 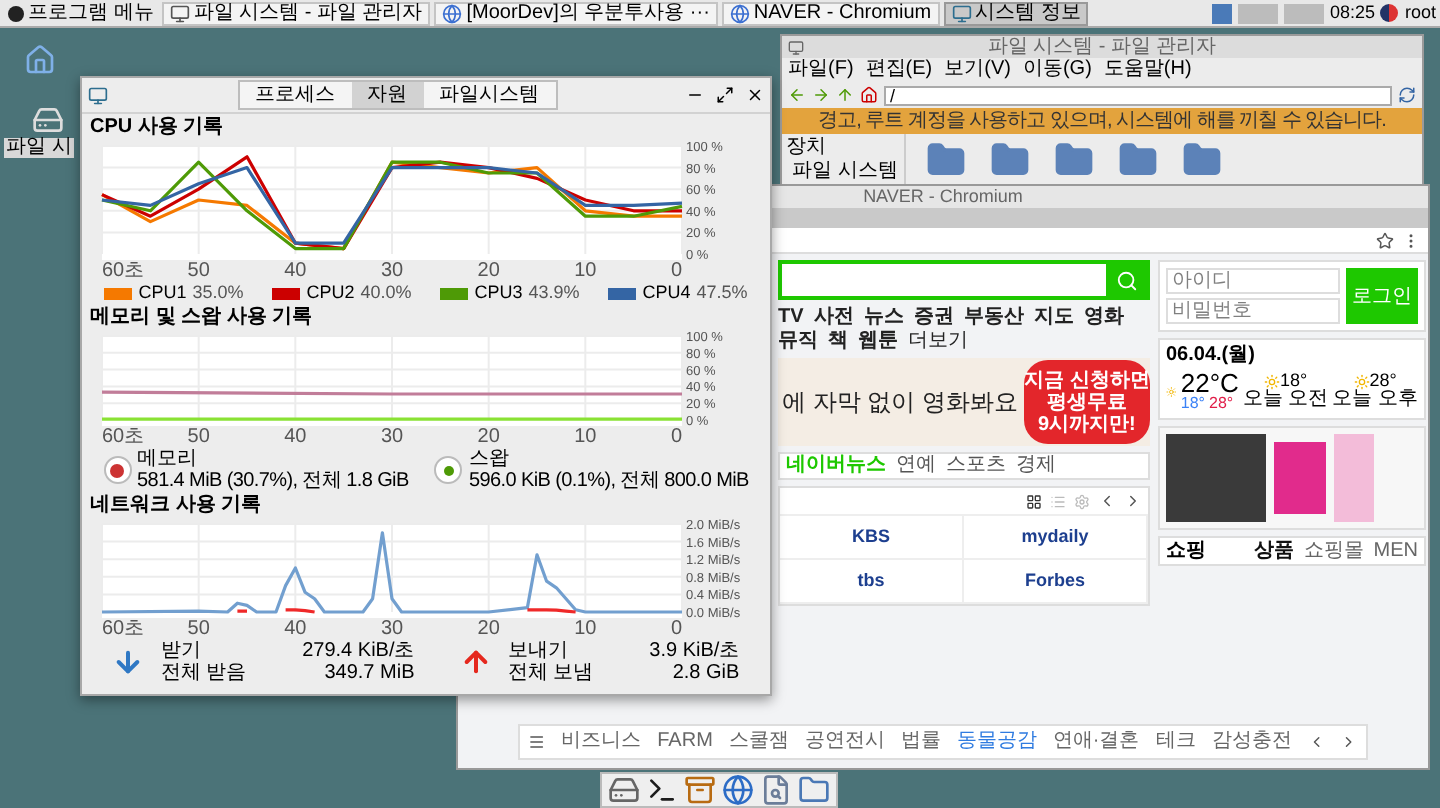 I want to click on menu-item: 보기(V), so click(x=977, y=70).